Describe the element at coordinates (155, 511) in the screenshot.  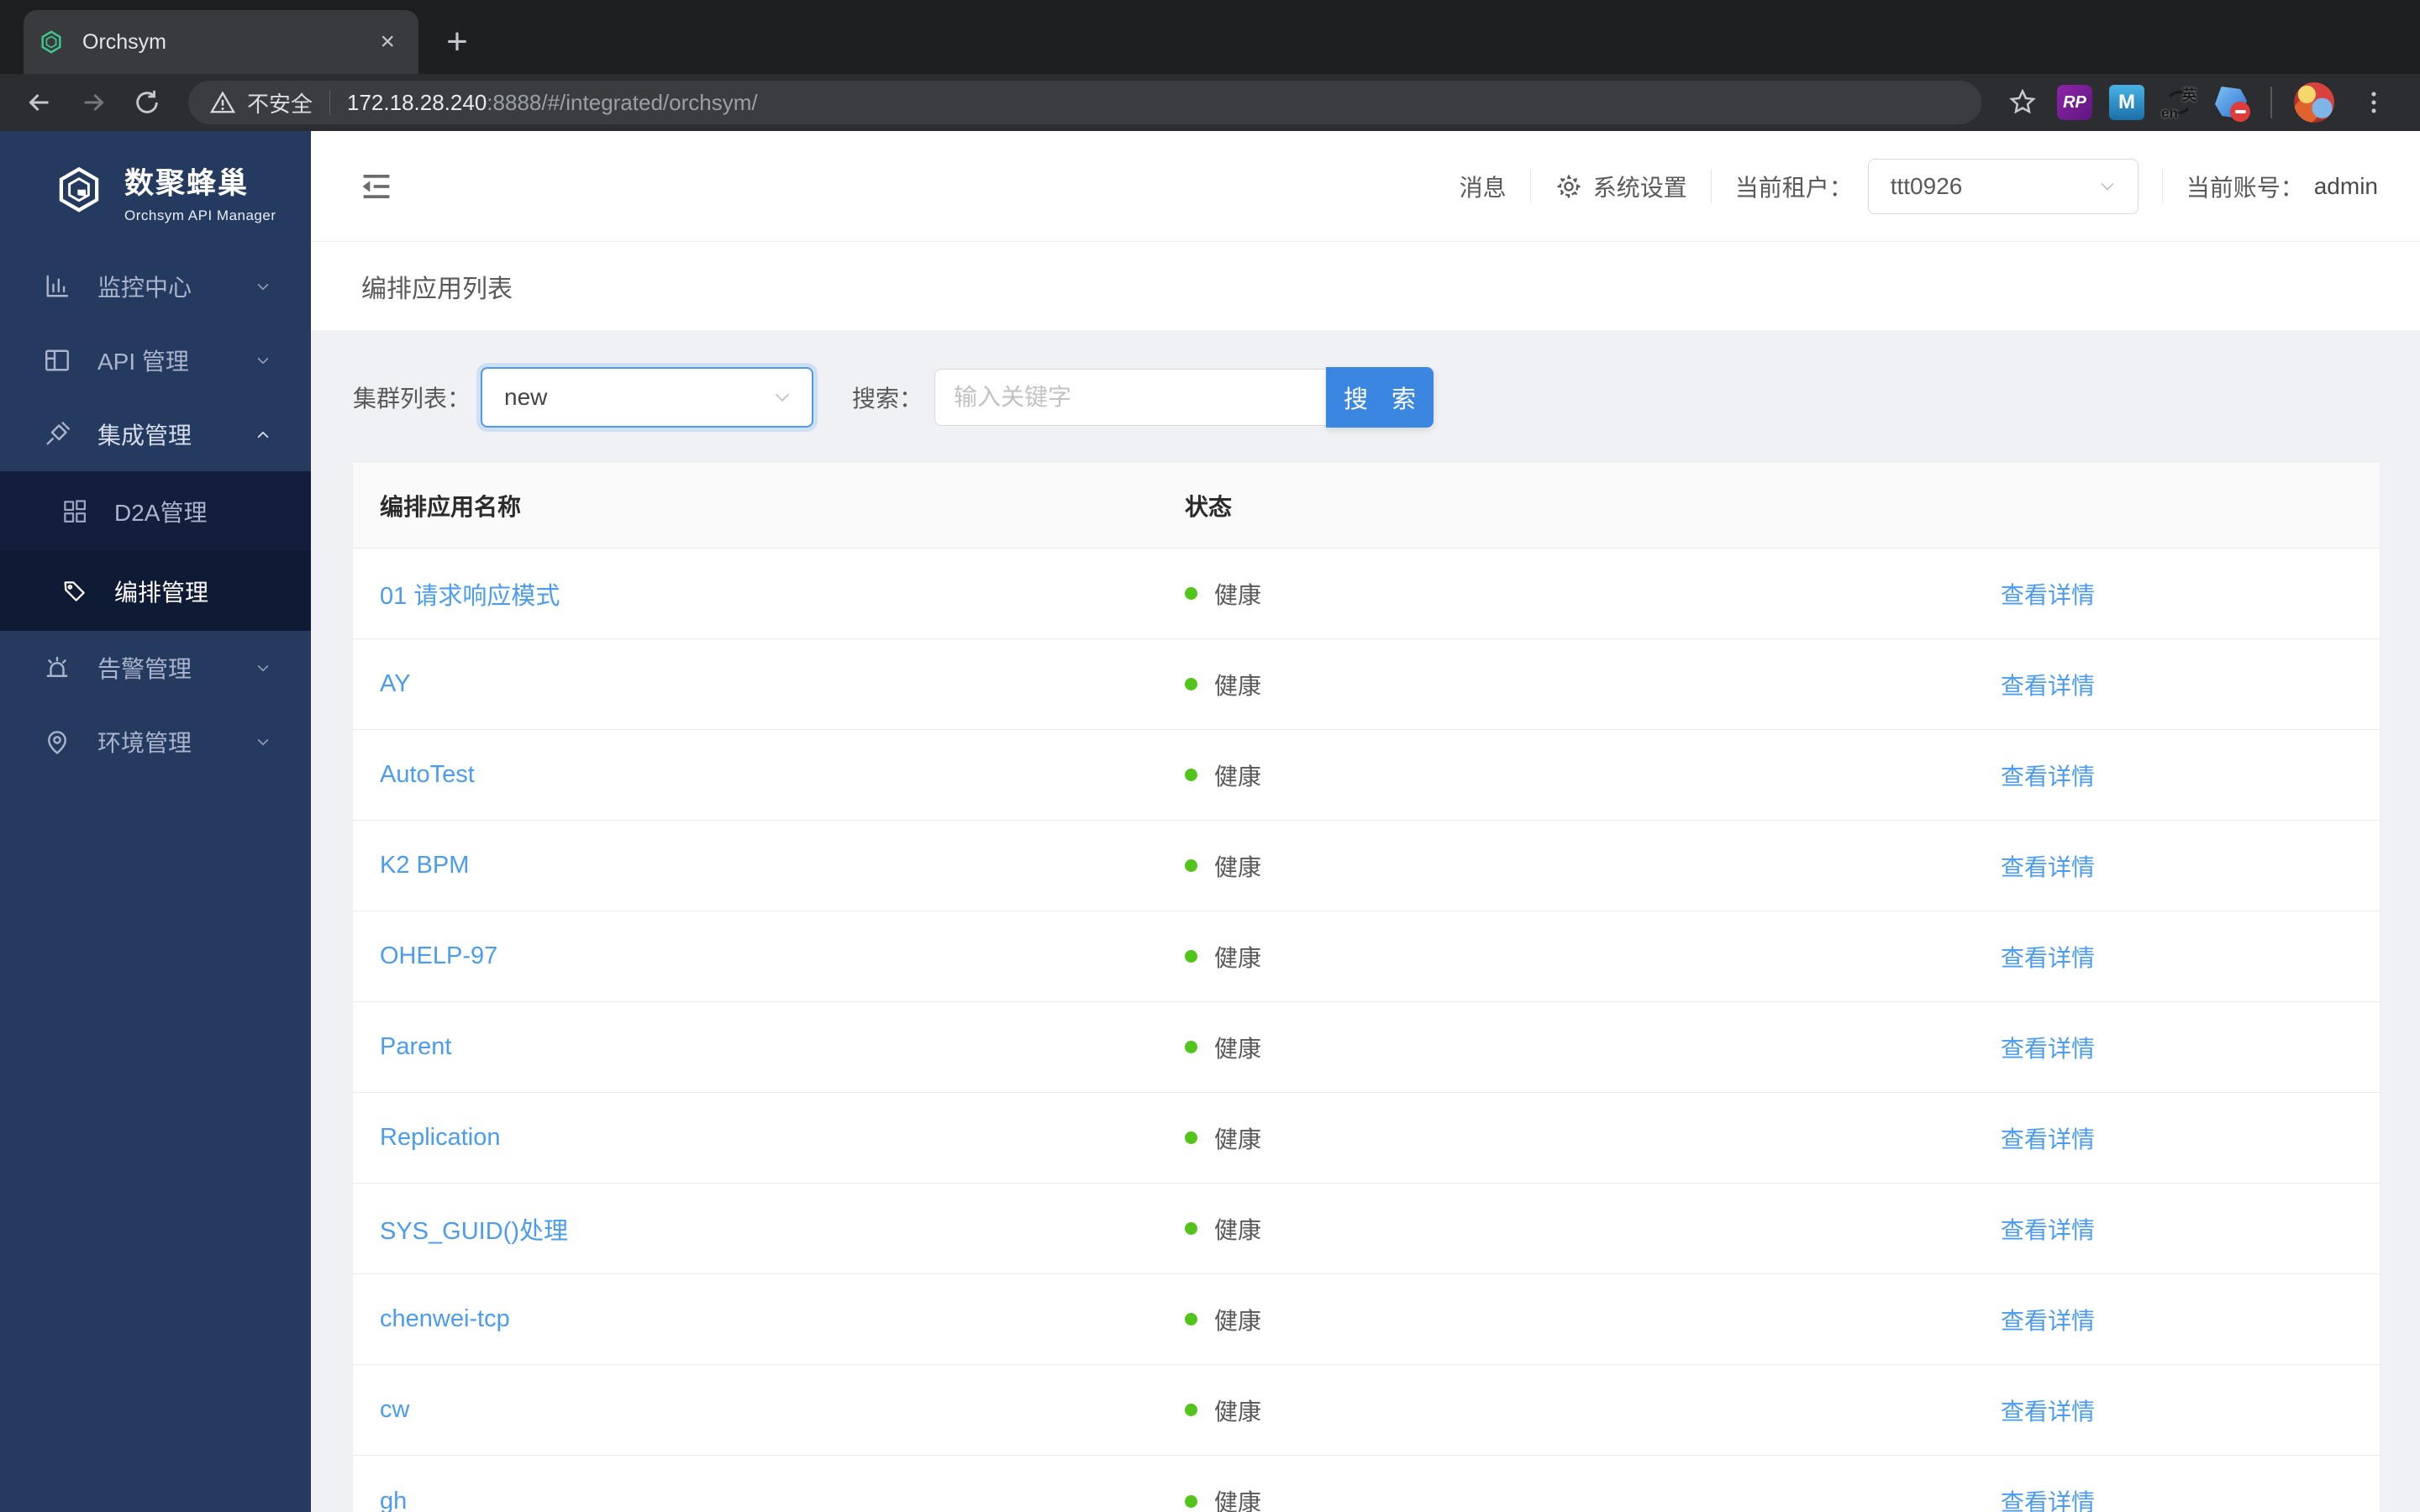
I see `sidebar-subitem: D2A管理` at that location.